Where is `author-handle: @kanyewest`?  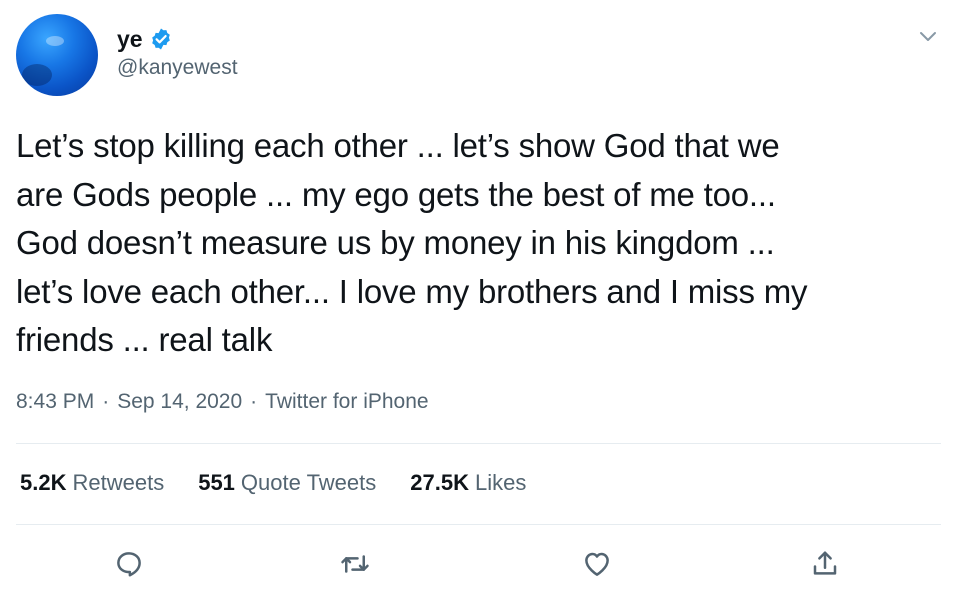
author-handle: @kanyewest is located at coordinates (177, 68).